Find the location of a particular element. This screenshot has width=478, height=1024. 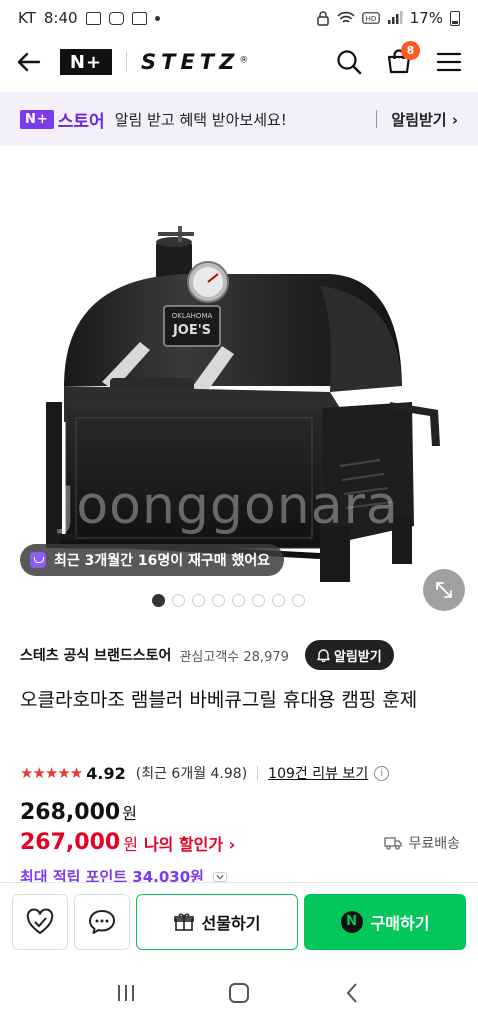

brand-logo: STETZ® is located at coordinates (194, 62).